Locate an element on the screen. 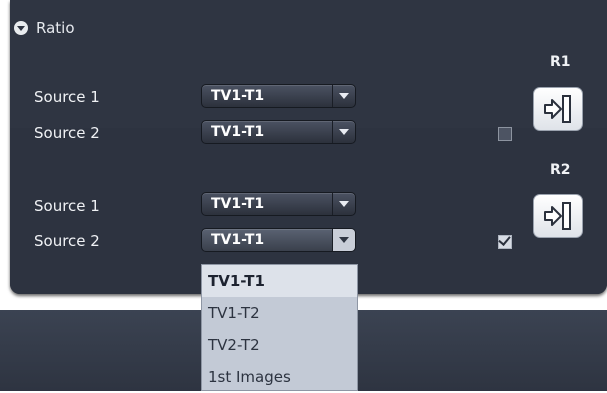 The image size is (607, 393). r1-import-button is located at coordinates (558, 109).